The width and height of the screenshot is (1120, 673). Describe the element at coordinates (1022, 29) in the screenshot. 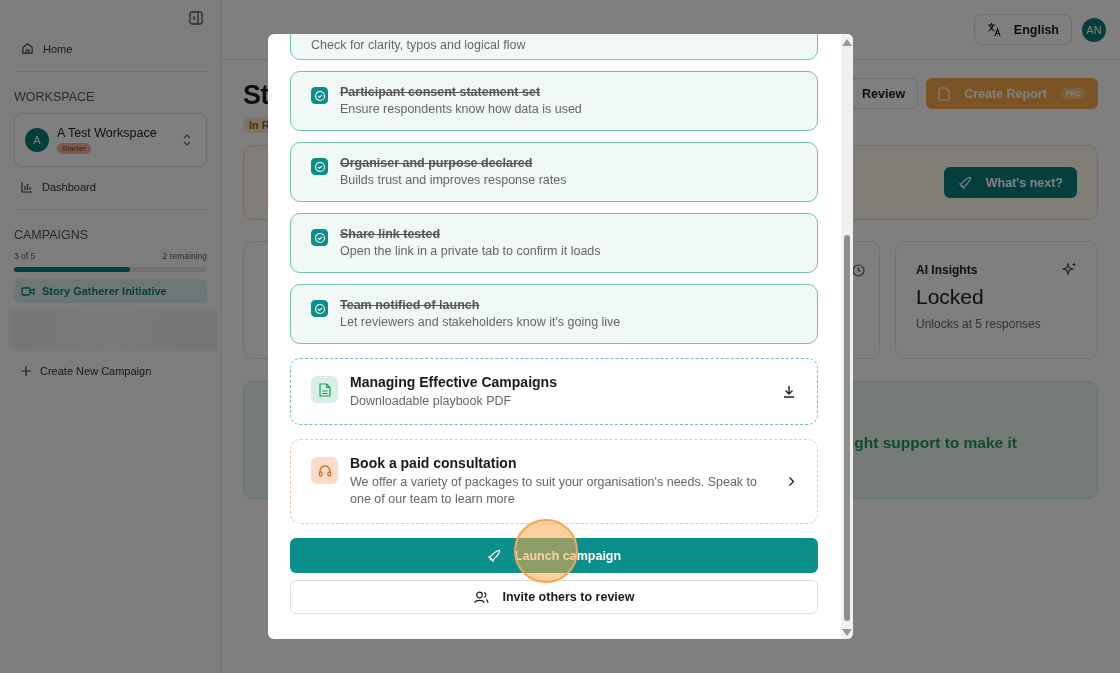

I see `language-button: English` at that location.